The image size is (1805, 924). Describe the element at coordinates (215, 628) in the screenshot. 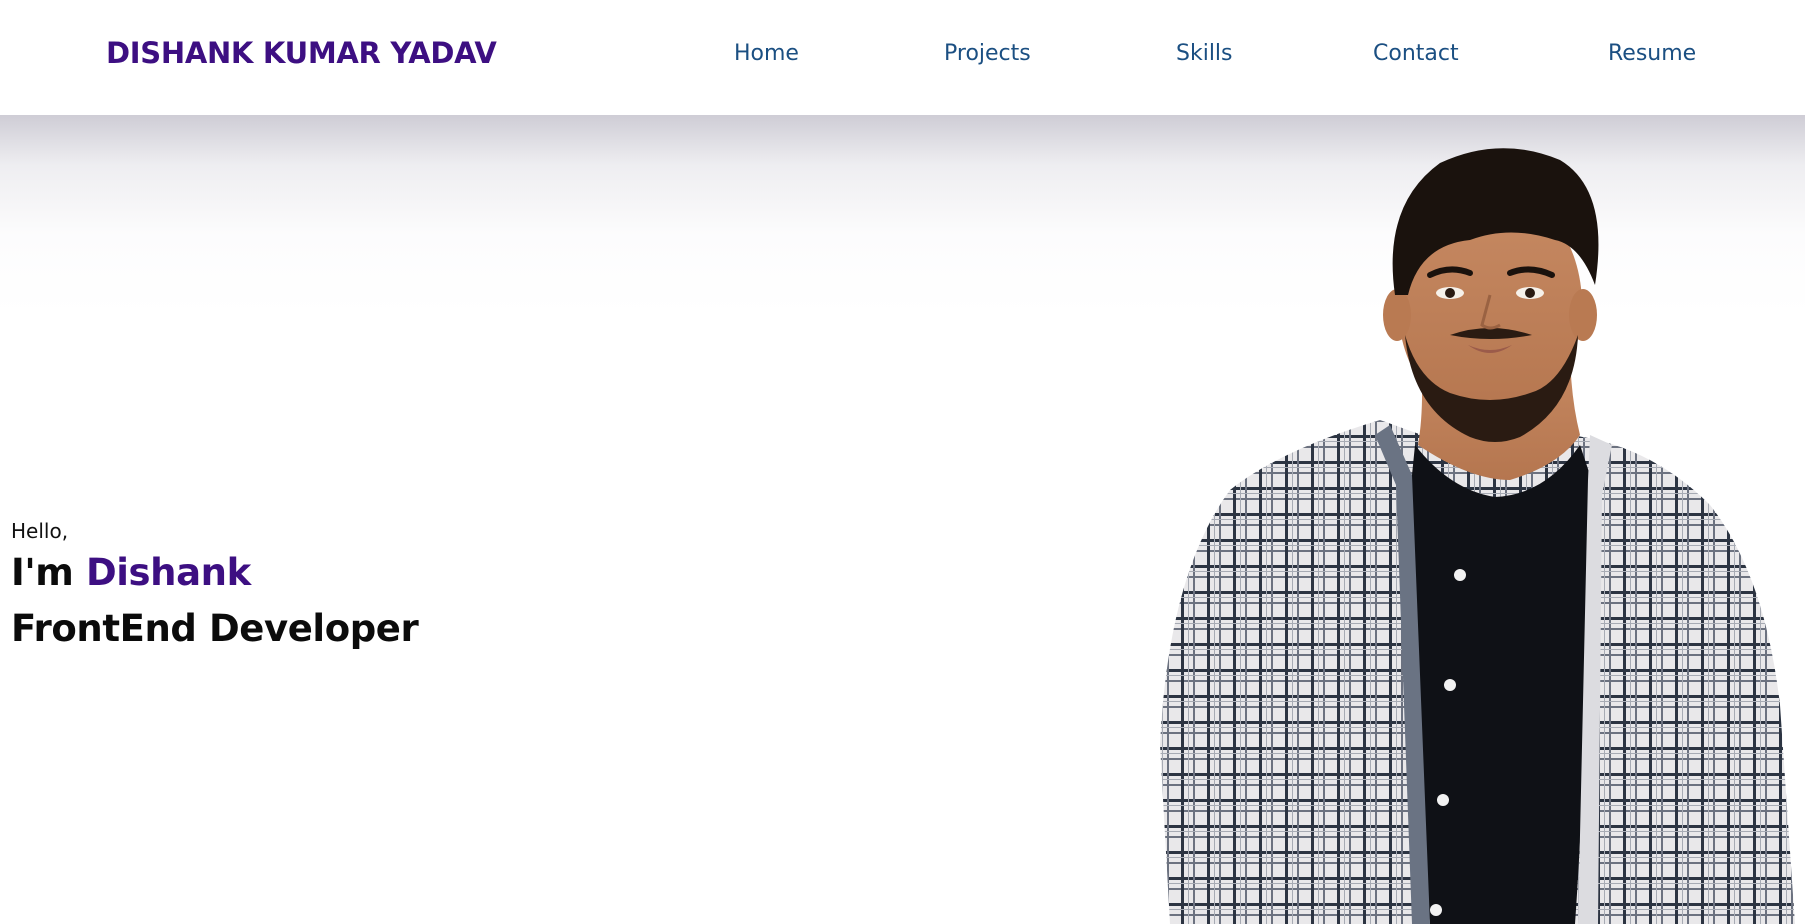

I see `hero-role: FrontEnd Developer` at that location.